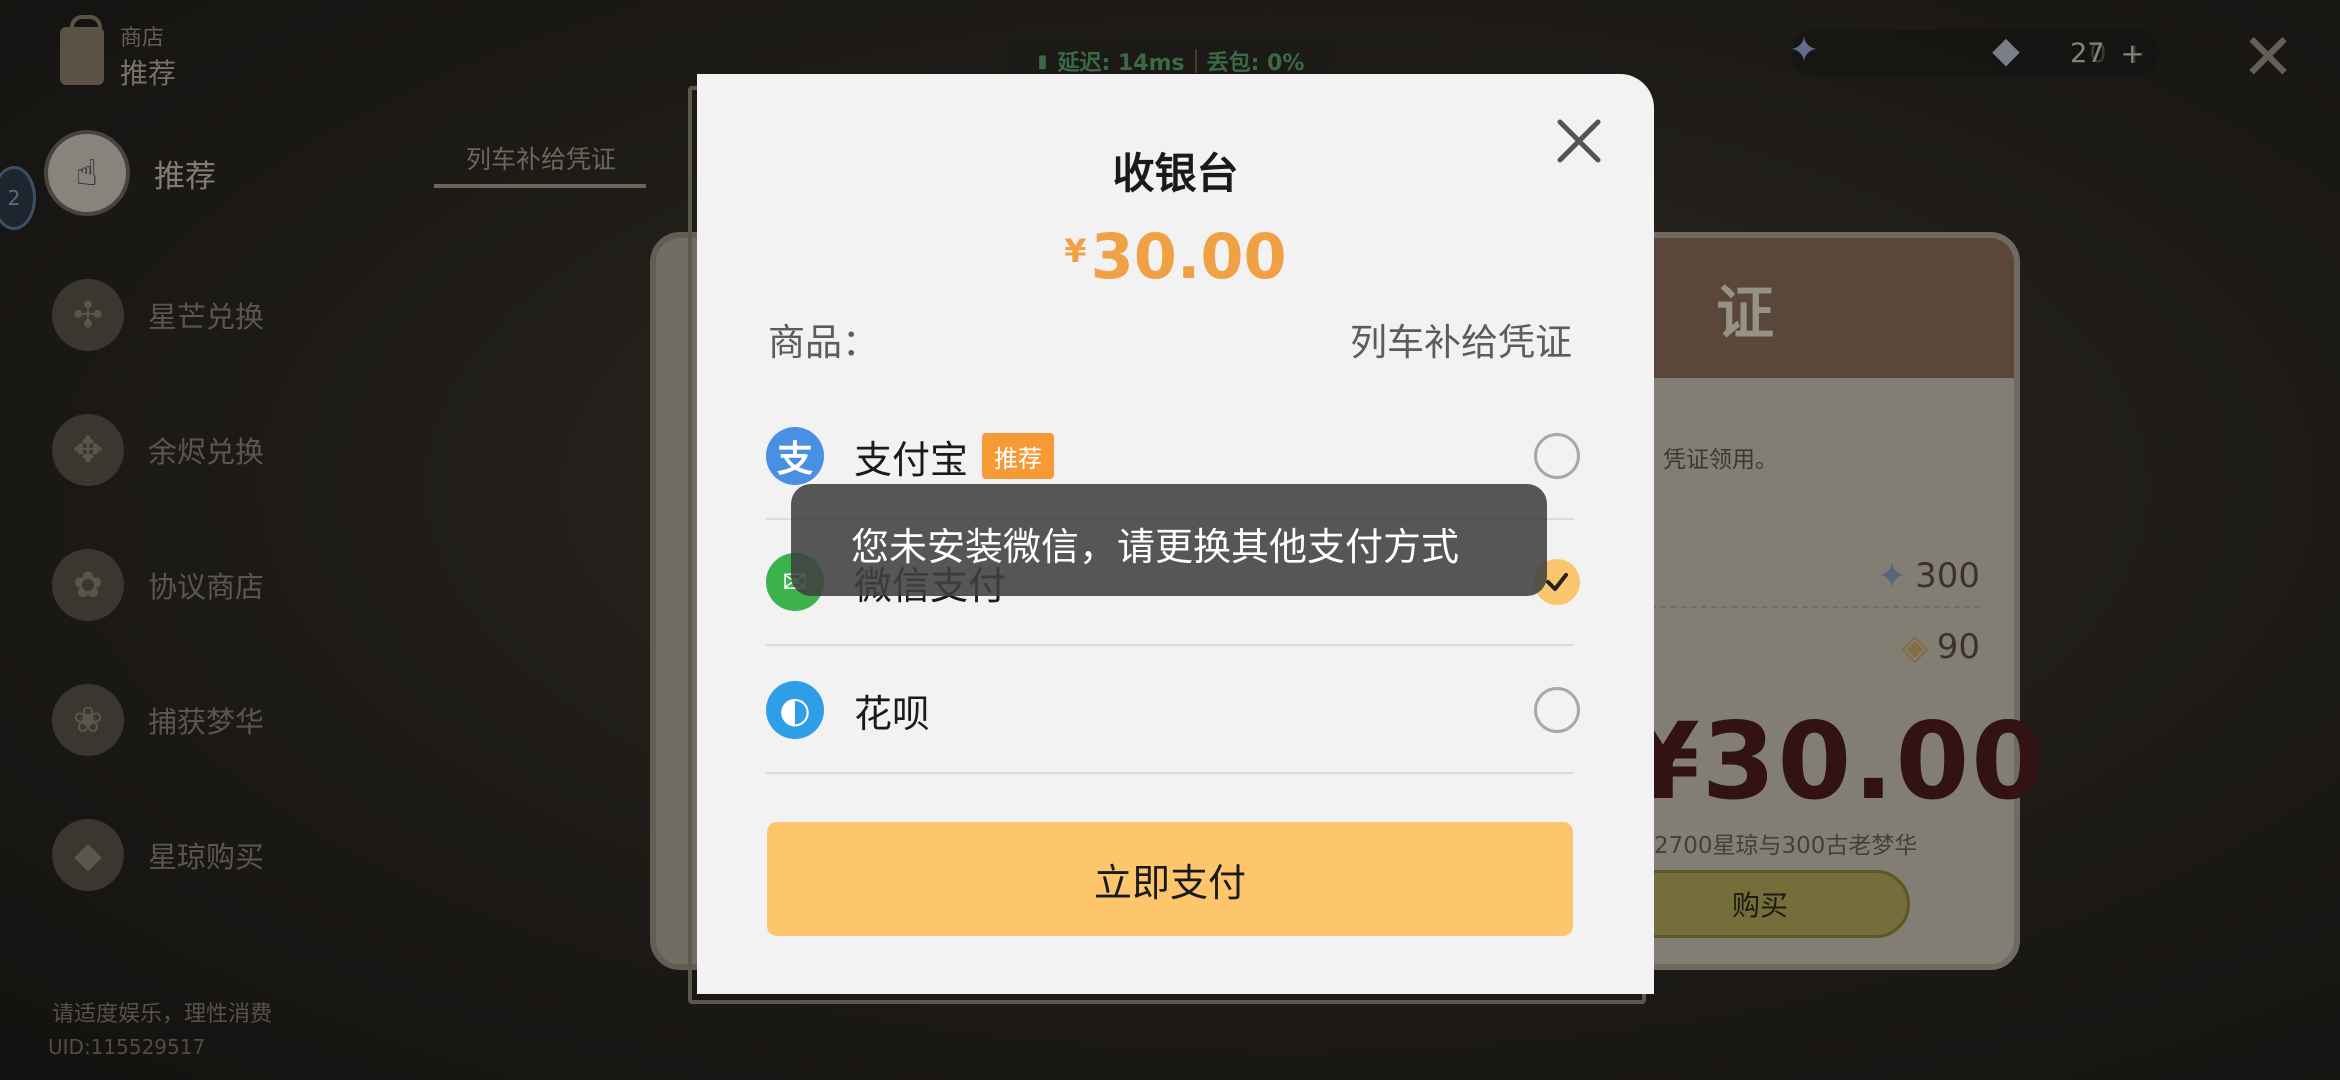 The height and width of the screenshot is (1080, 2340). I want to click on payment-option-label: 花呗, so click(892, 713).